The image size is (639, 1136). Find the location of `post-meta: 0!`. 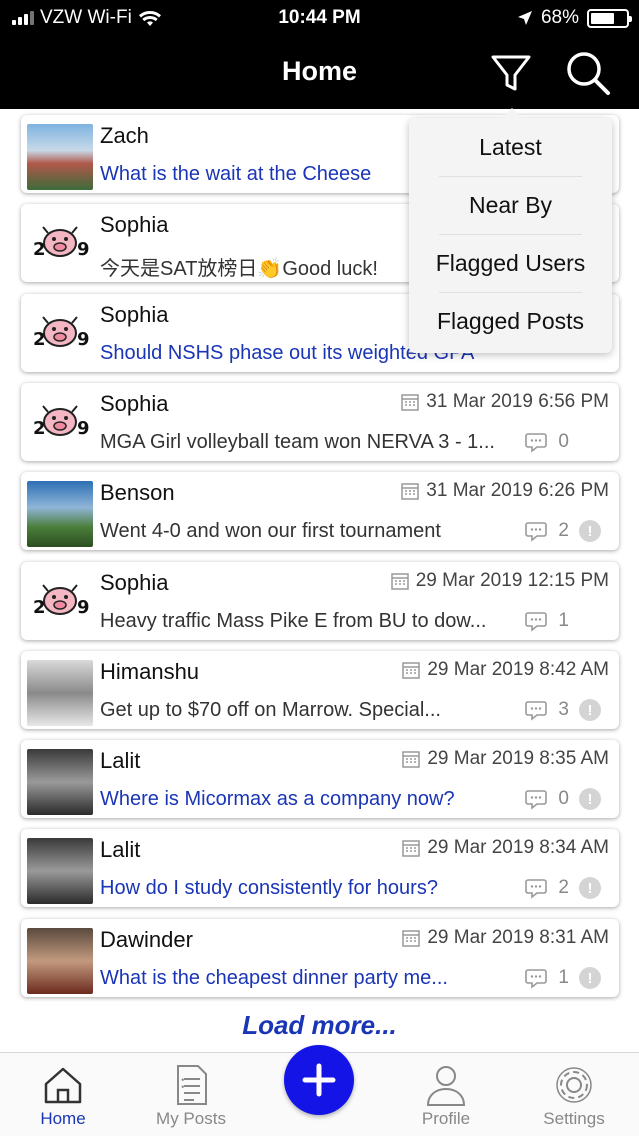

post-meta: 0! is located at coordinates (562, 799).